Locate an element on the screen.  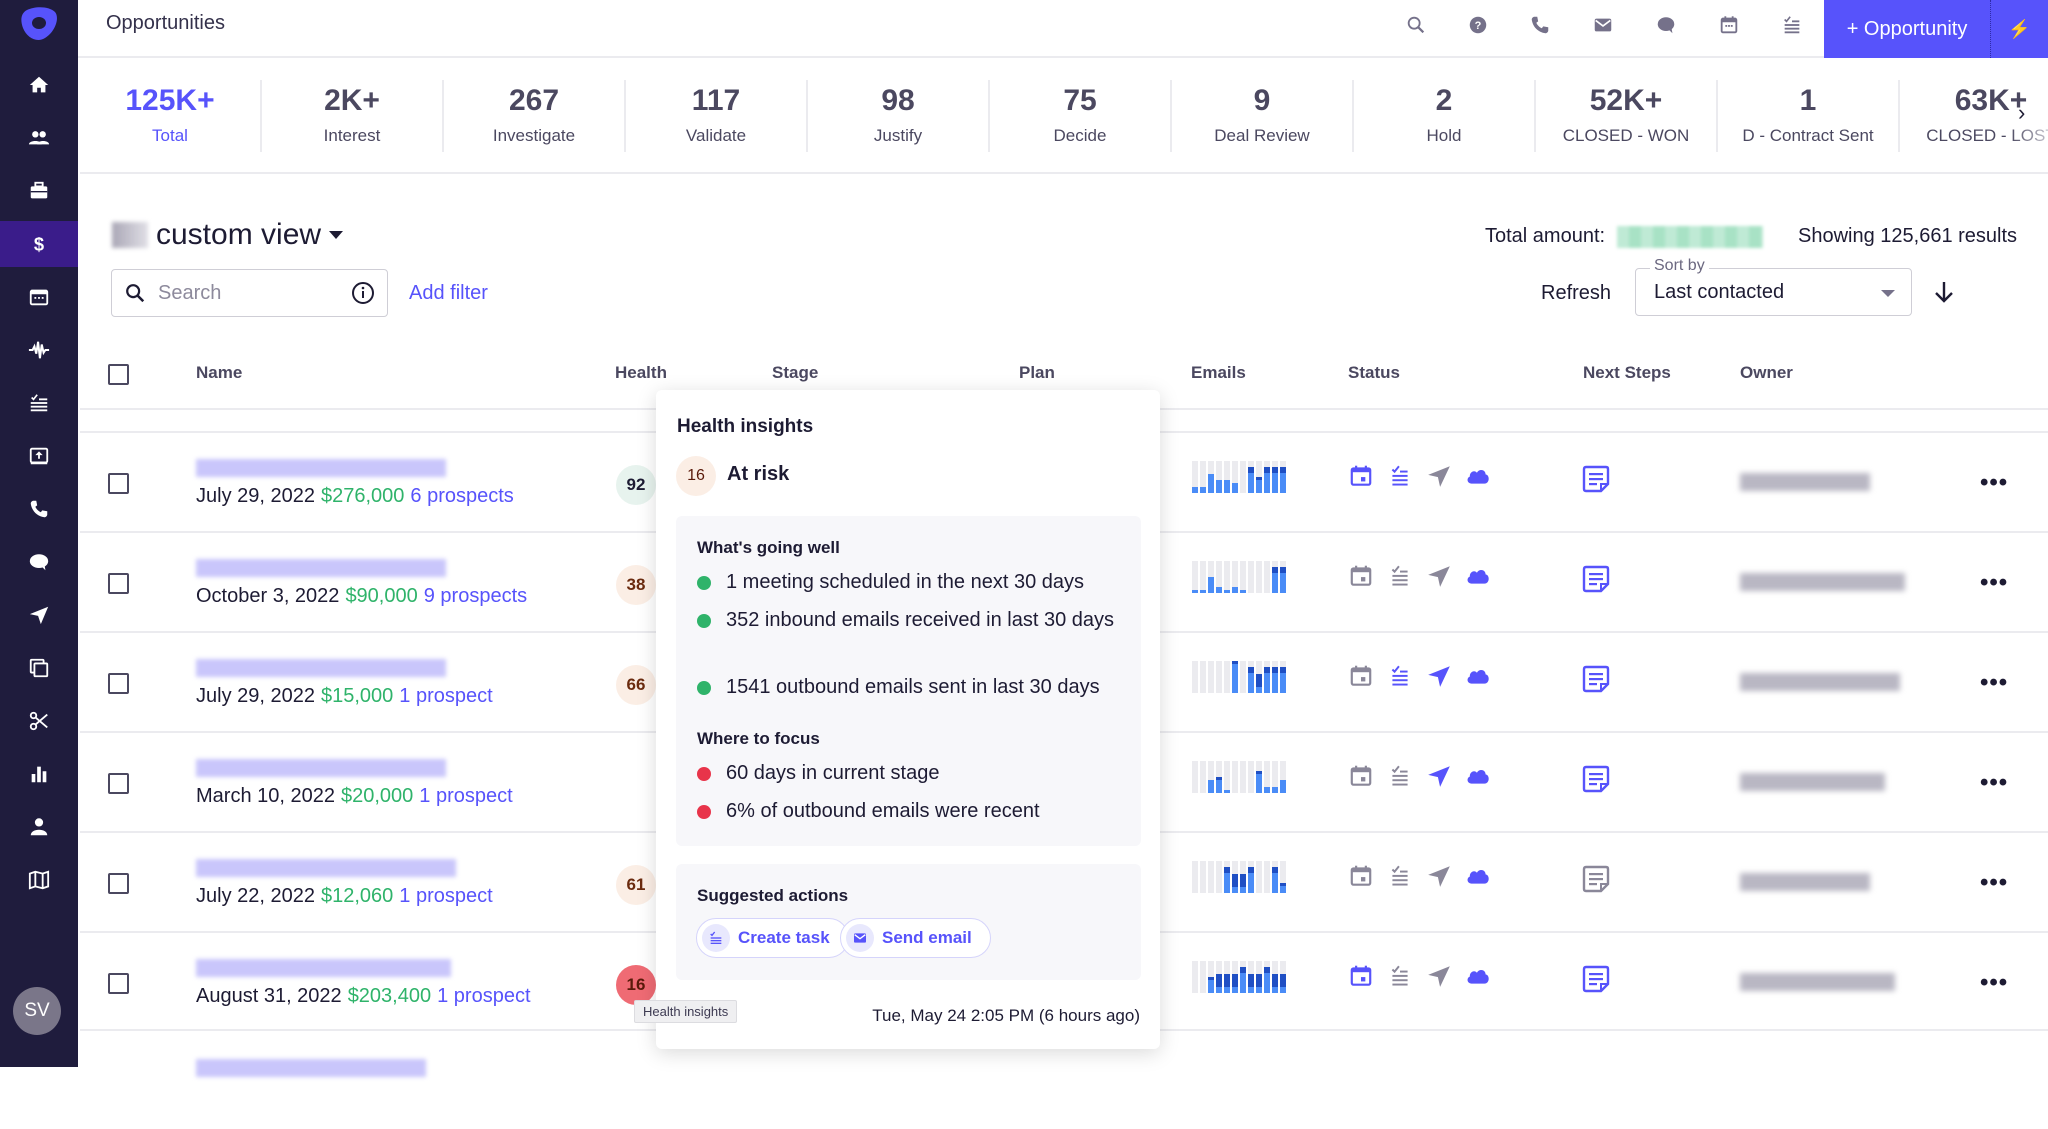
sidebar-item-imports is located at coordinates (39, 456).